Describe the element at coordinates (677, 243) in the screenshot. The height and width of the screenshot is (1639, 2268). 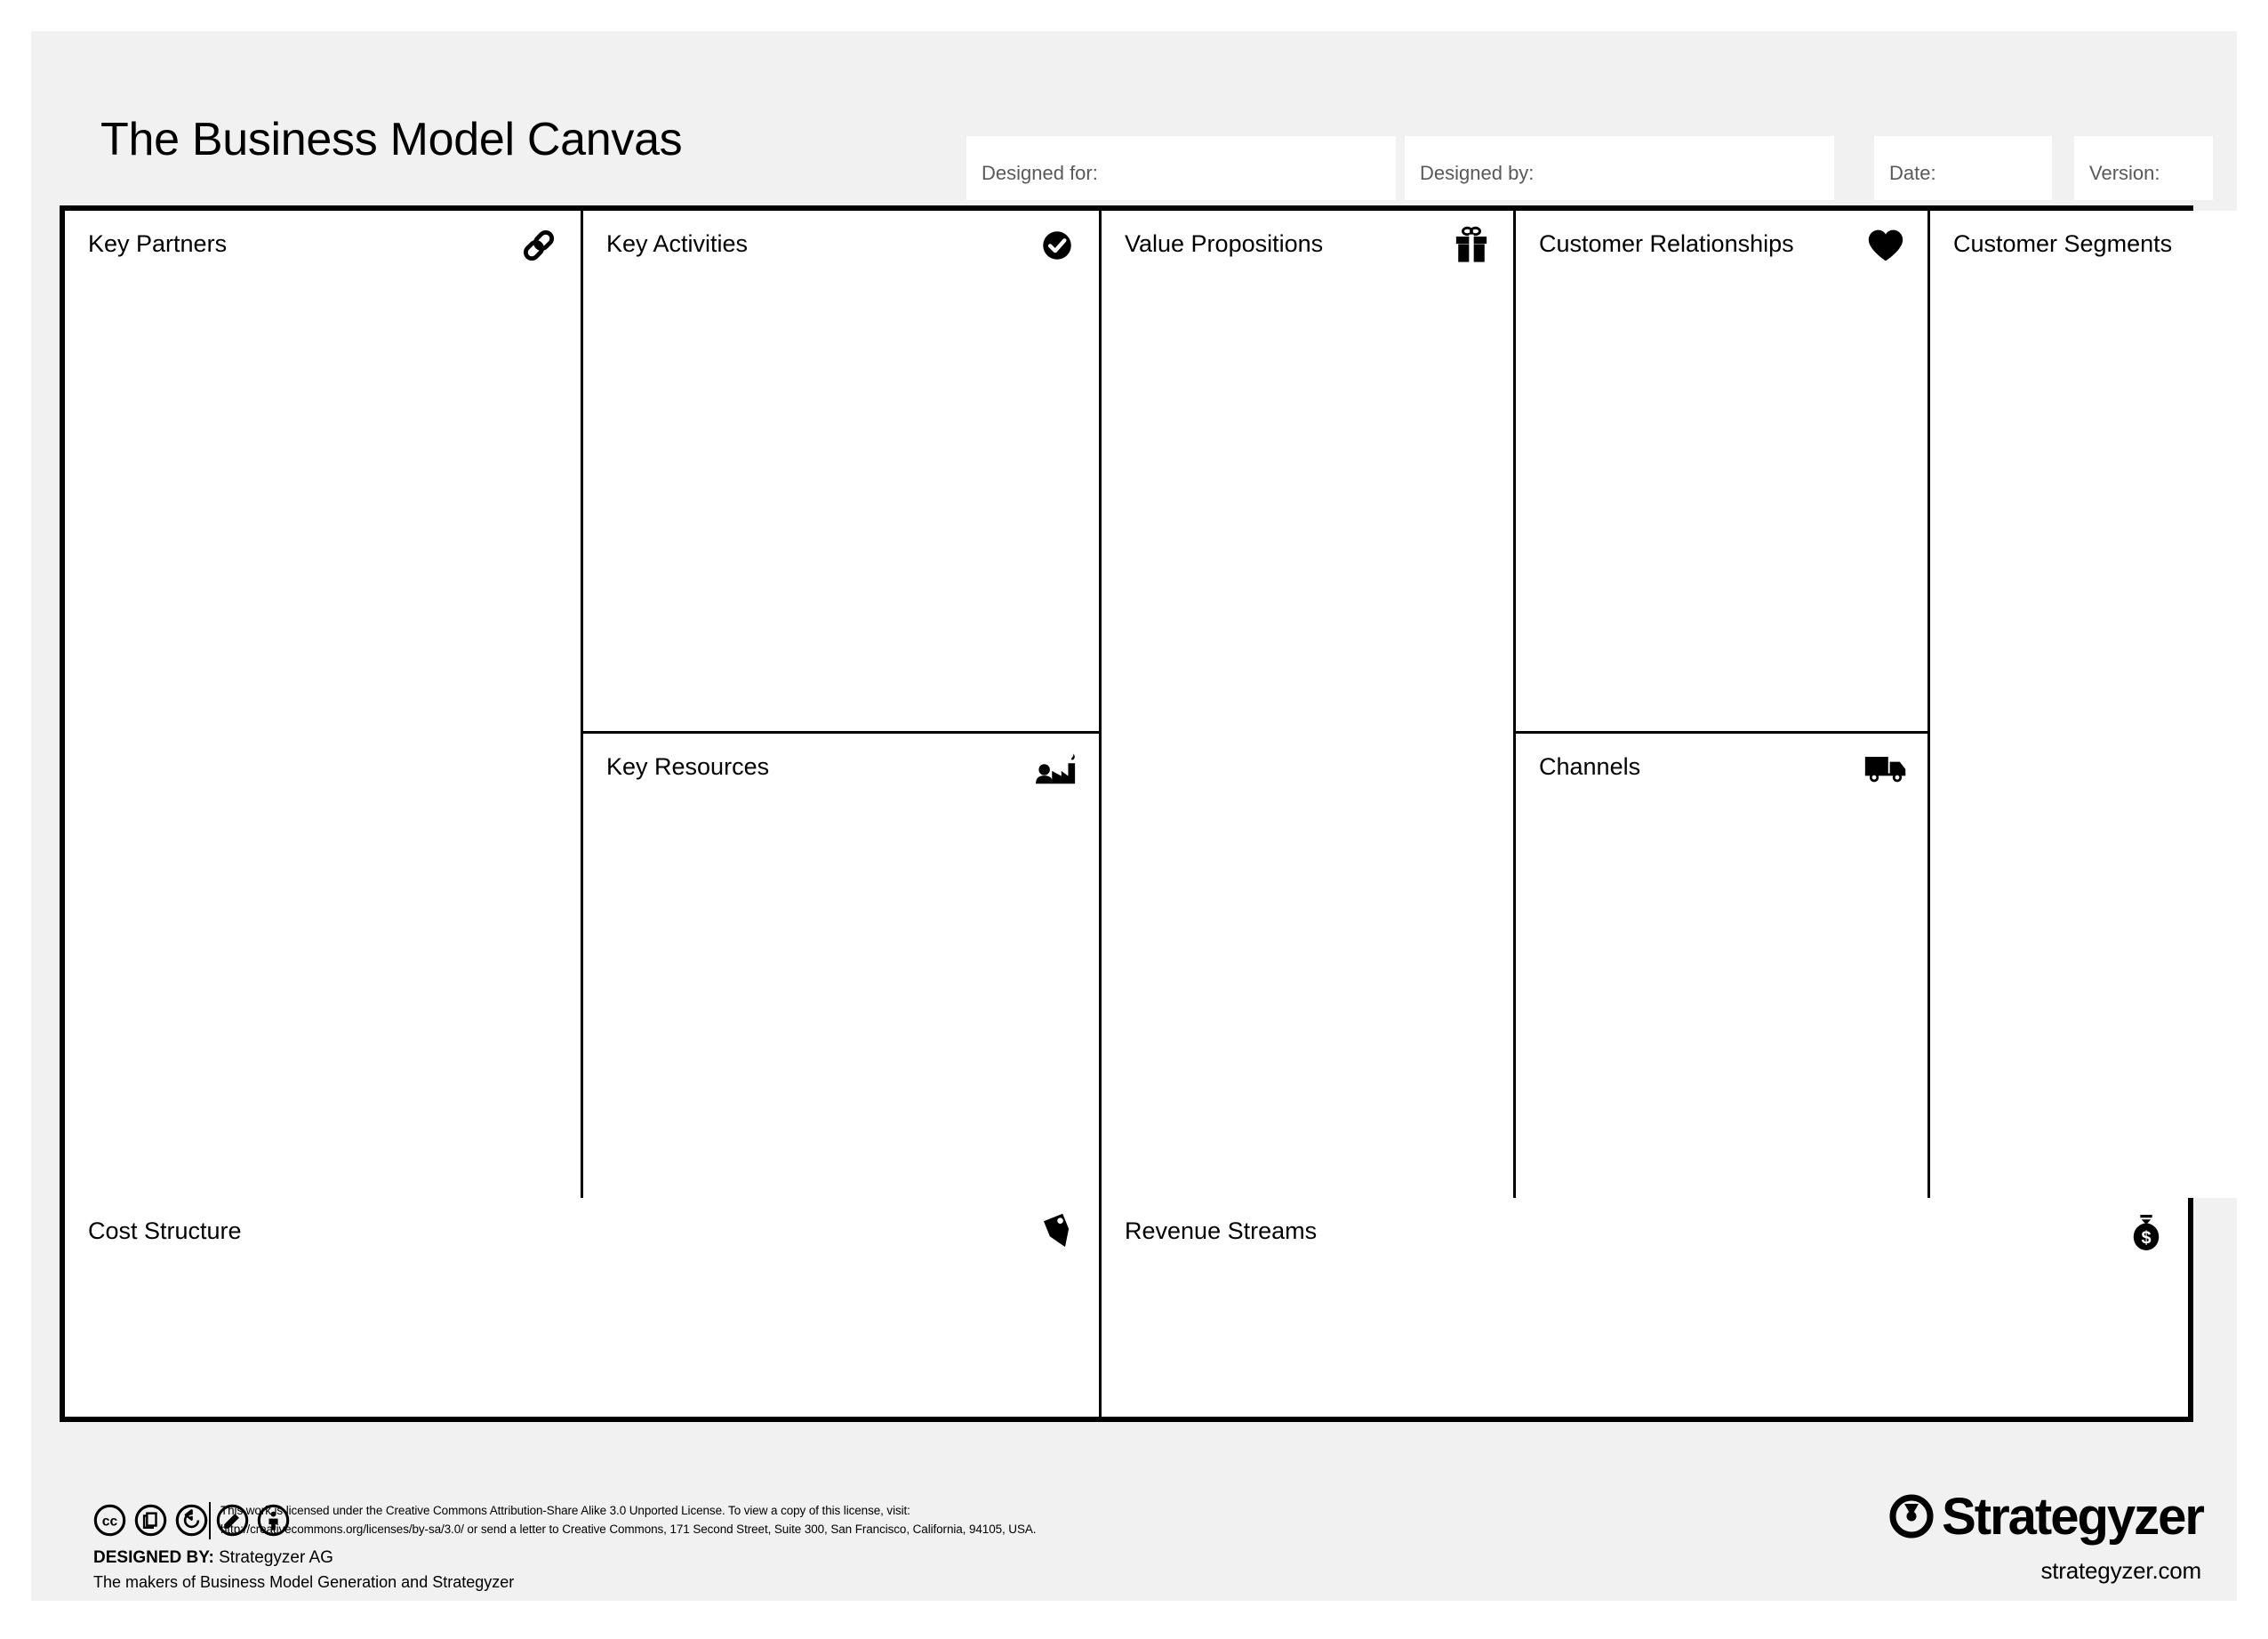
I see `block-title-key-activities: Key Activities` at that location.